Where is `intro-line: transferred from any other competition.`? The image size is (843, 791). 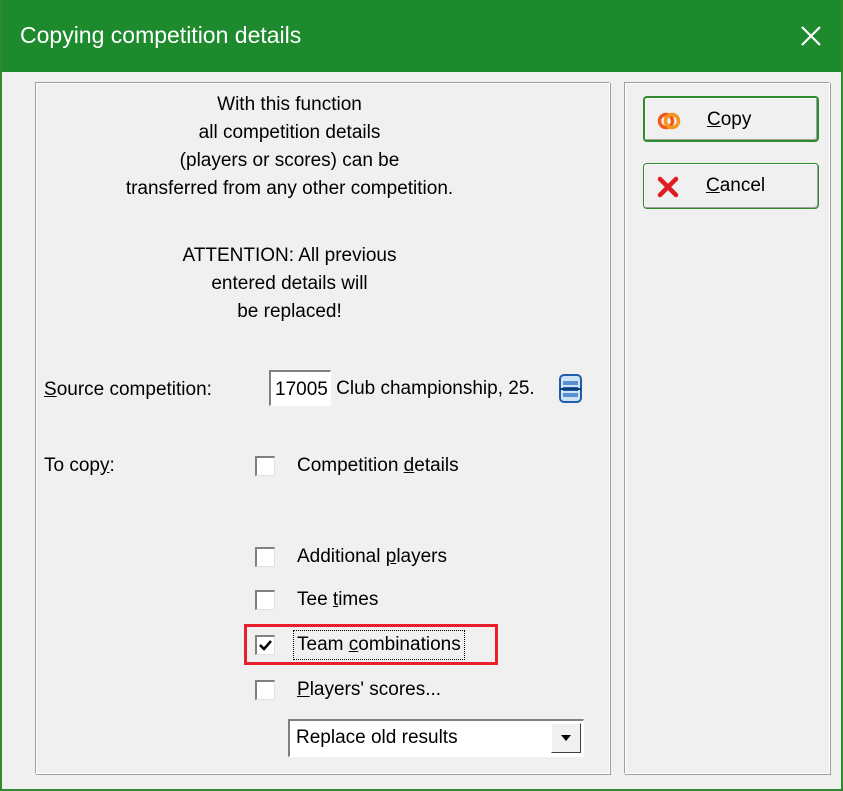
intro-line: transferred from any other competition. is located at coordinates (289, 188).